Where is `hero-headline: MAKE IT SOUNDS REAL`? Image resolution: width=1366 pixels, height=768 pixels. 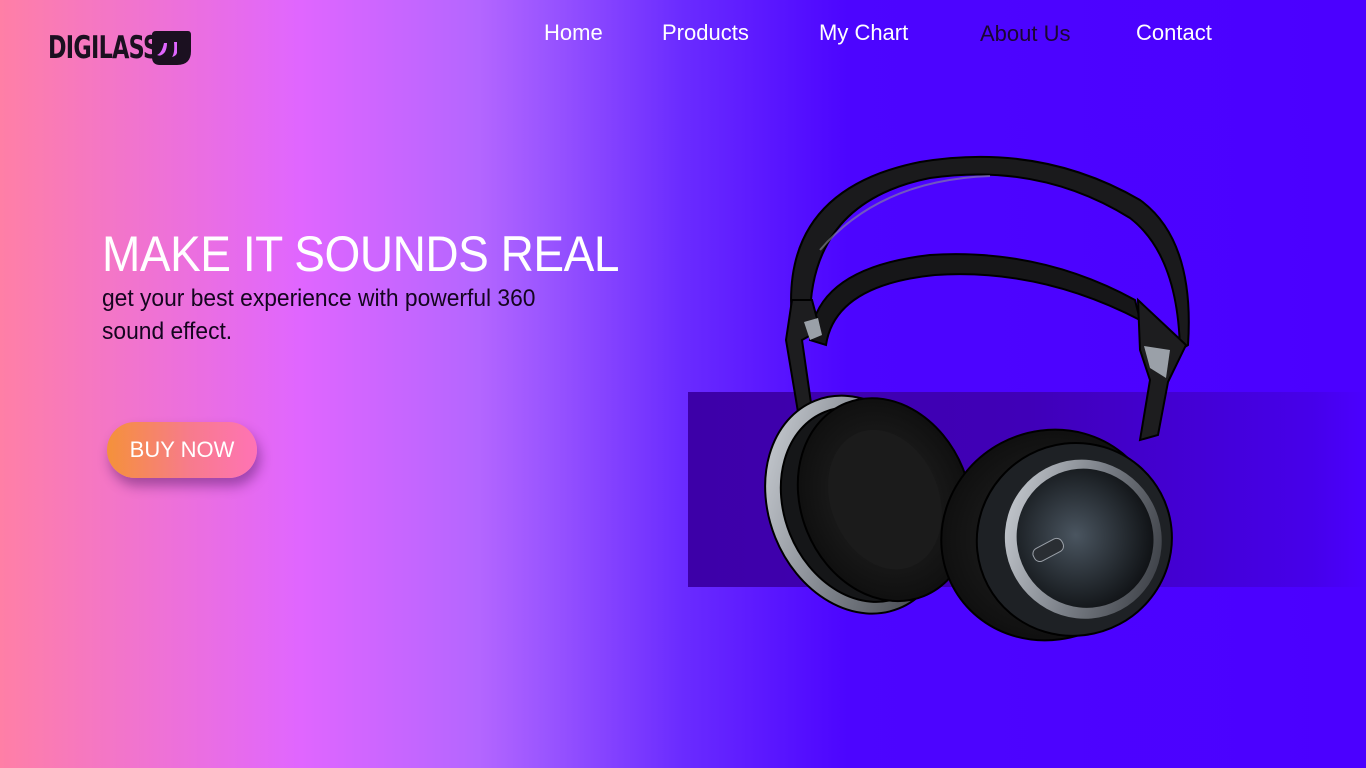
hero-headline: MAKE IT SOUNDS REAL is located at coordinates (360, 254).